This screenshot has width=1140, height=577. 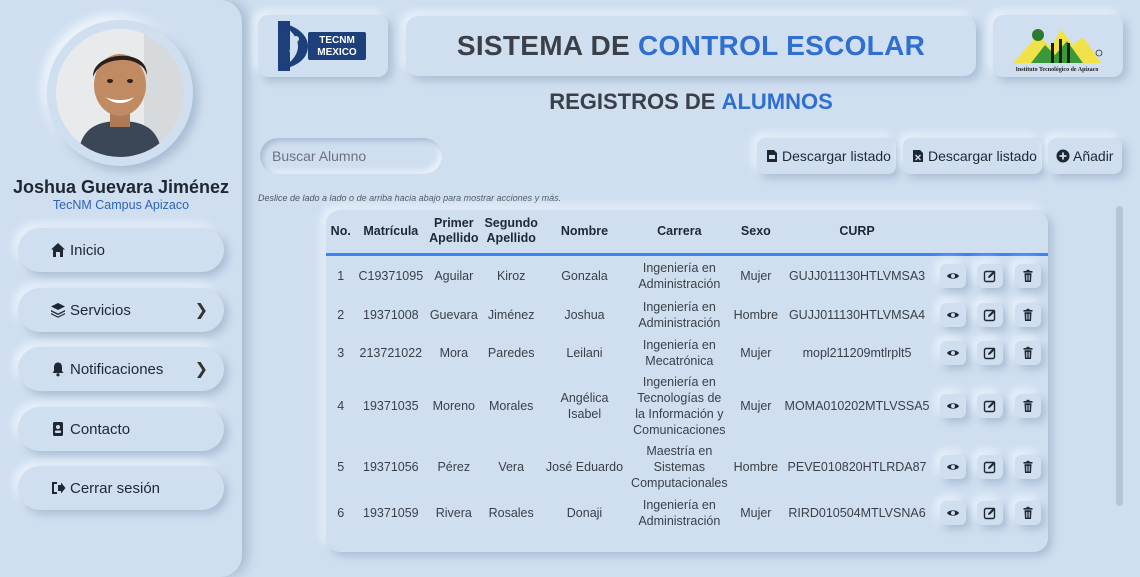 What do you see at coordinates (543, 45) in the screenshot?
I see `title-part-1: SISTEMA DE` at bounding box center [543, 45].